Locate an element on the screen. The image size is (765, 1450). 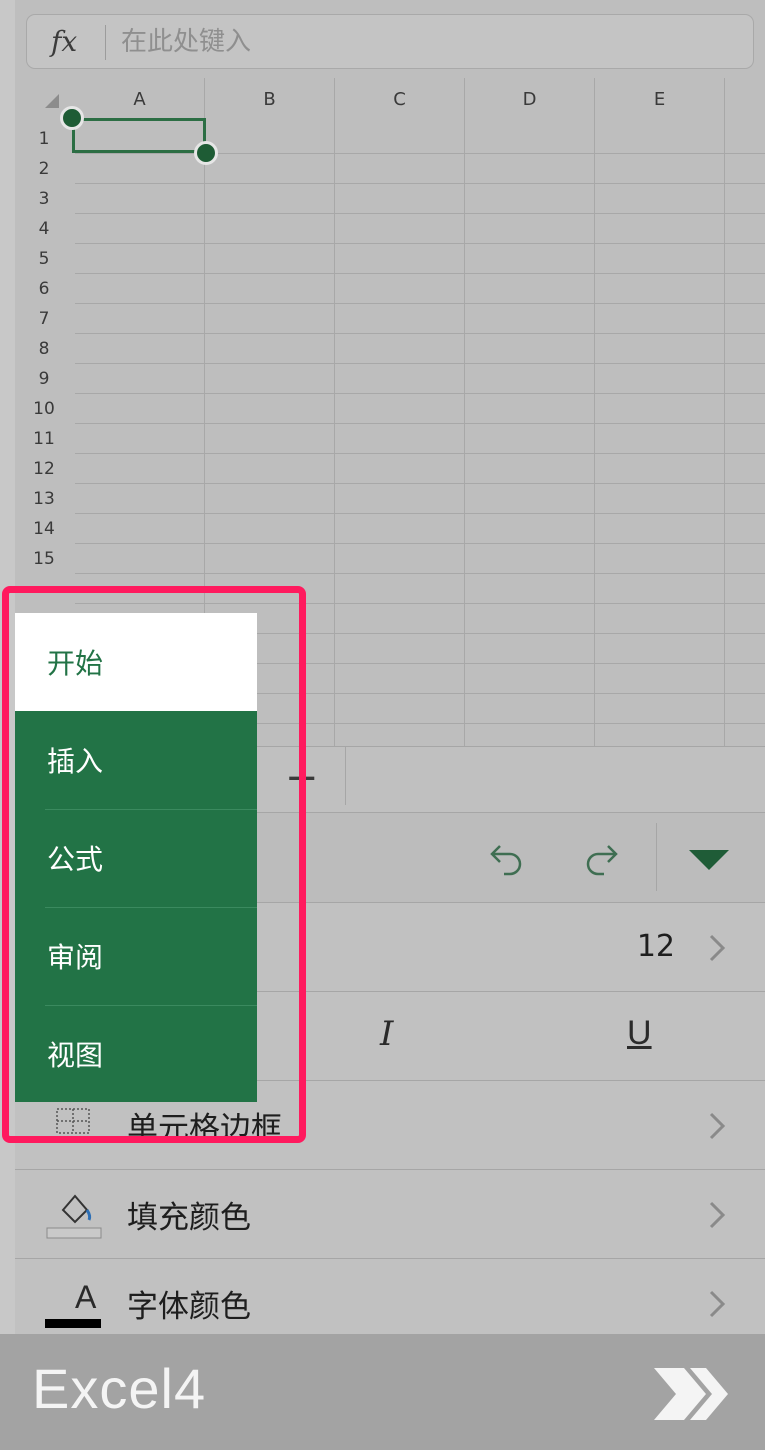
row-headers: 1 2 3 4 5 6 7 8 9 10 11 12 13 14 15 is located at coordinates (44, 349).